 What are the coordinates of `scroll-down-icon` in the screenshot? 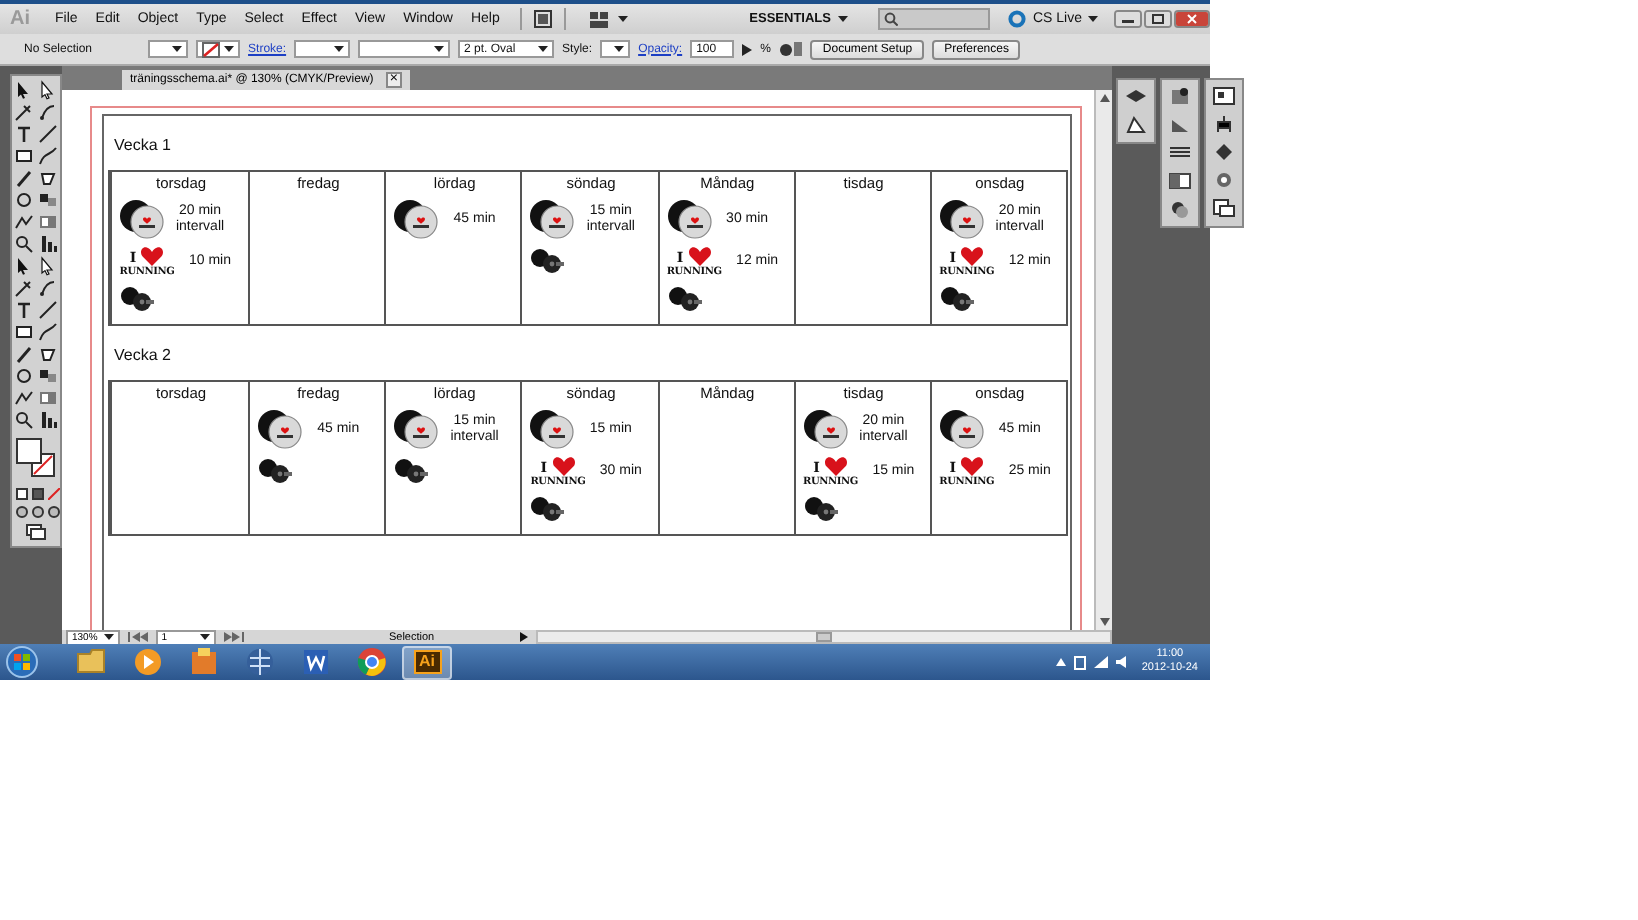 It's located at (1104, 622).